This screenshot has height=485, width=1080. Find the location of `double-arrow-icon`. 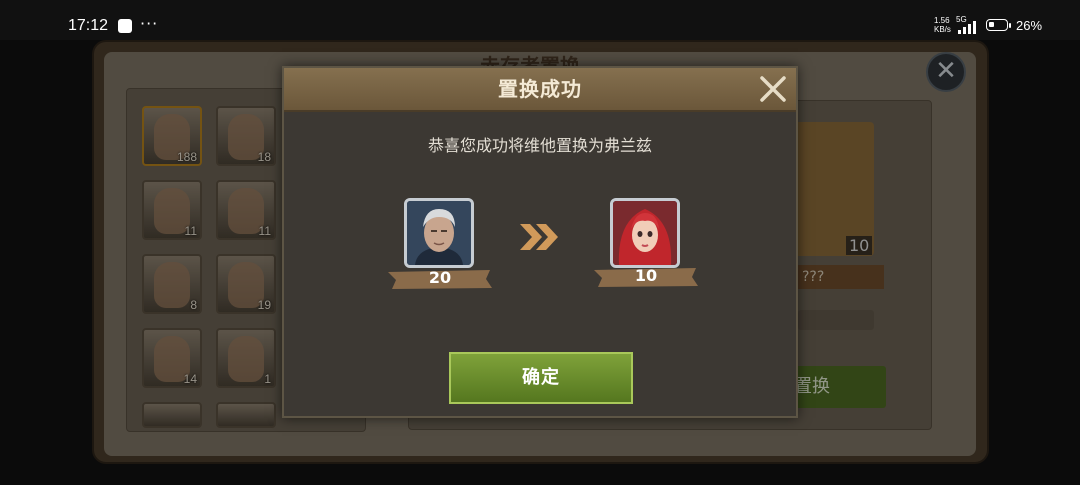

double-arrow-icon is located at coordinates (539, 237).